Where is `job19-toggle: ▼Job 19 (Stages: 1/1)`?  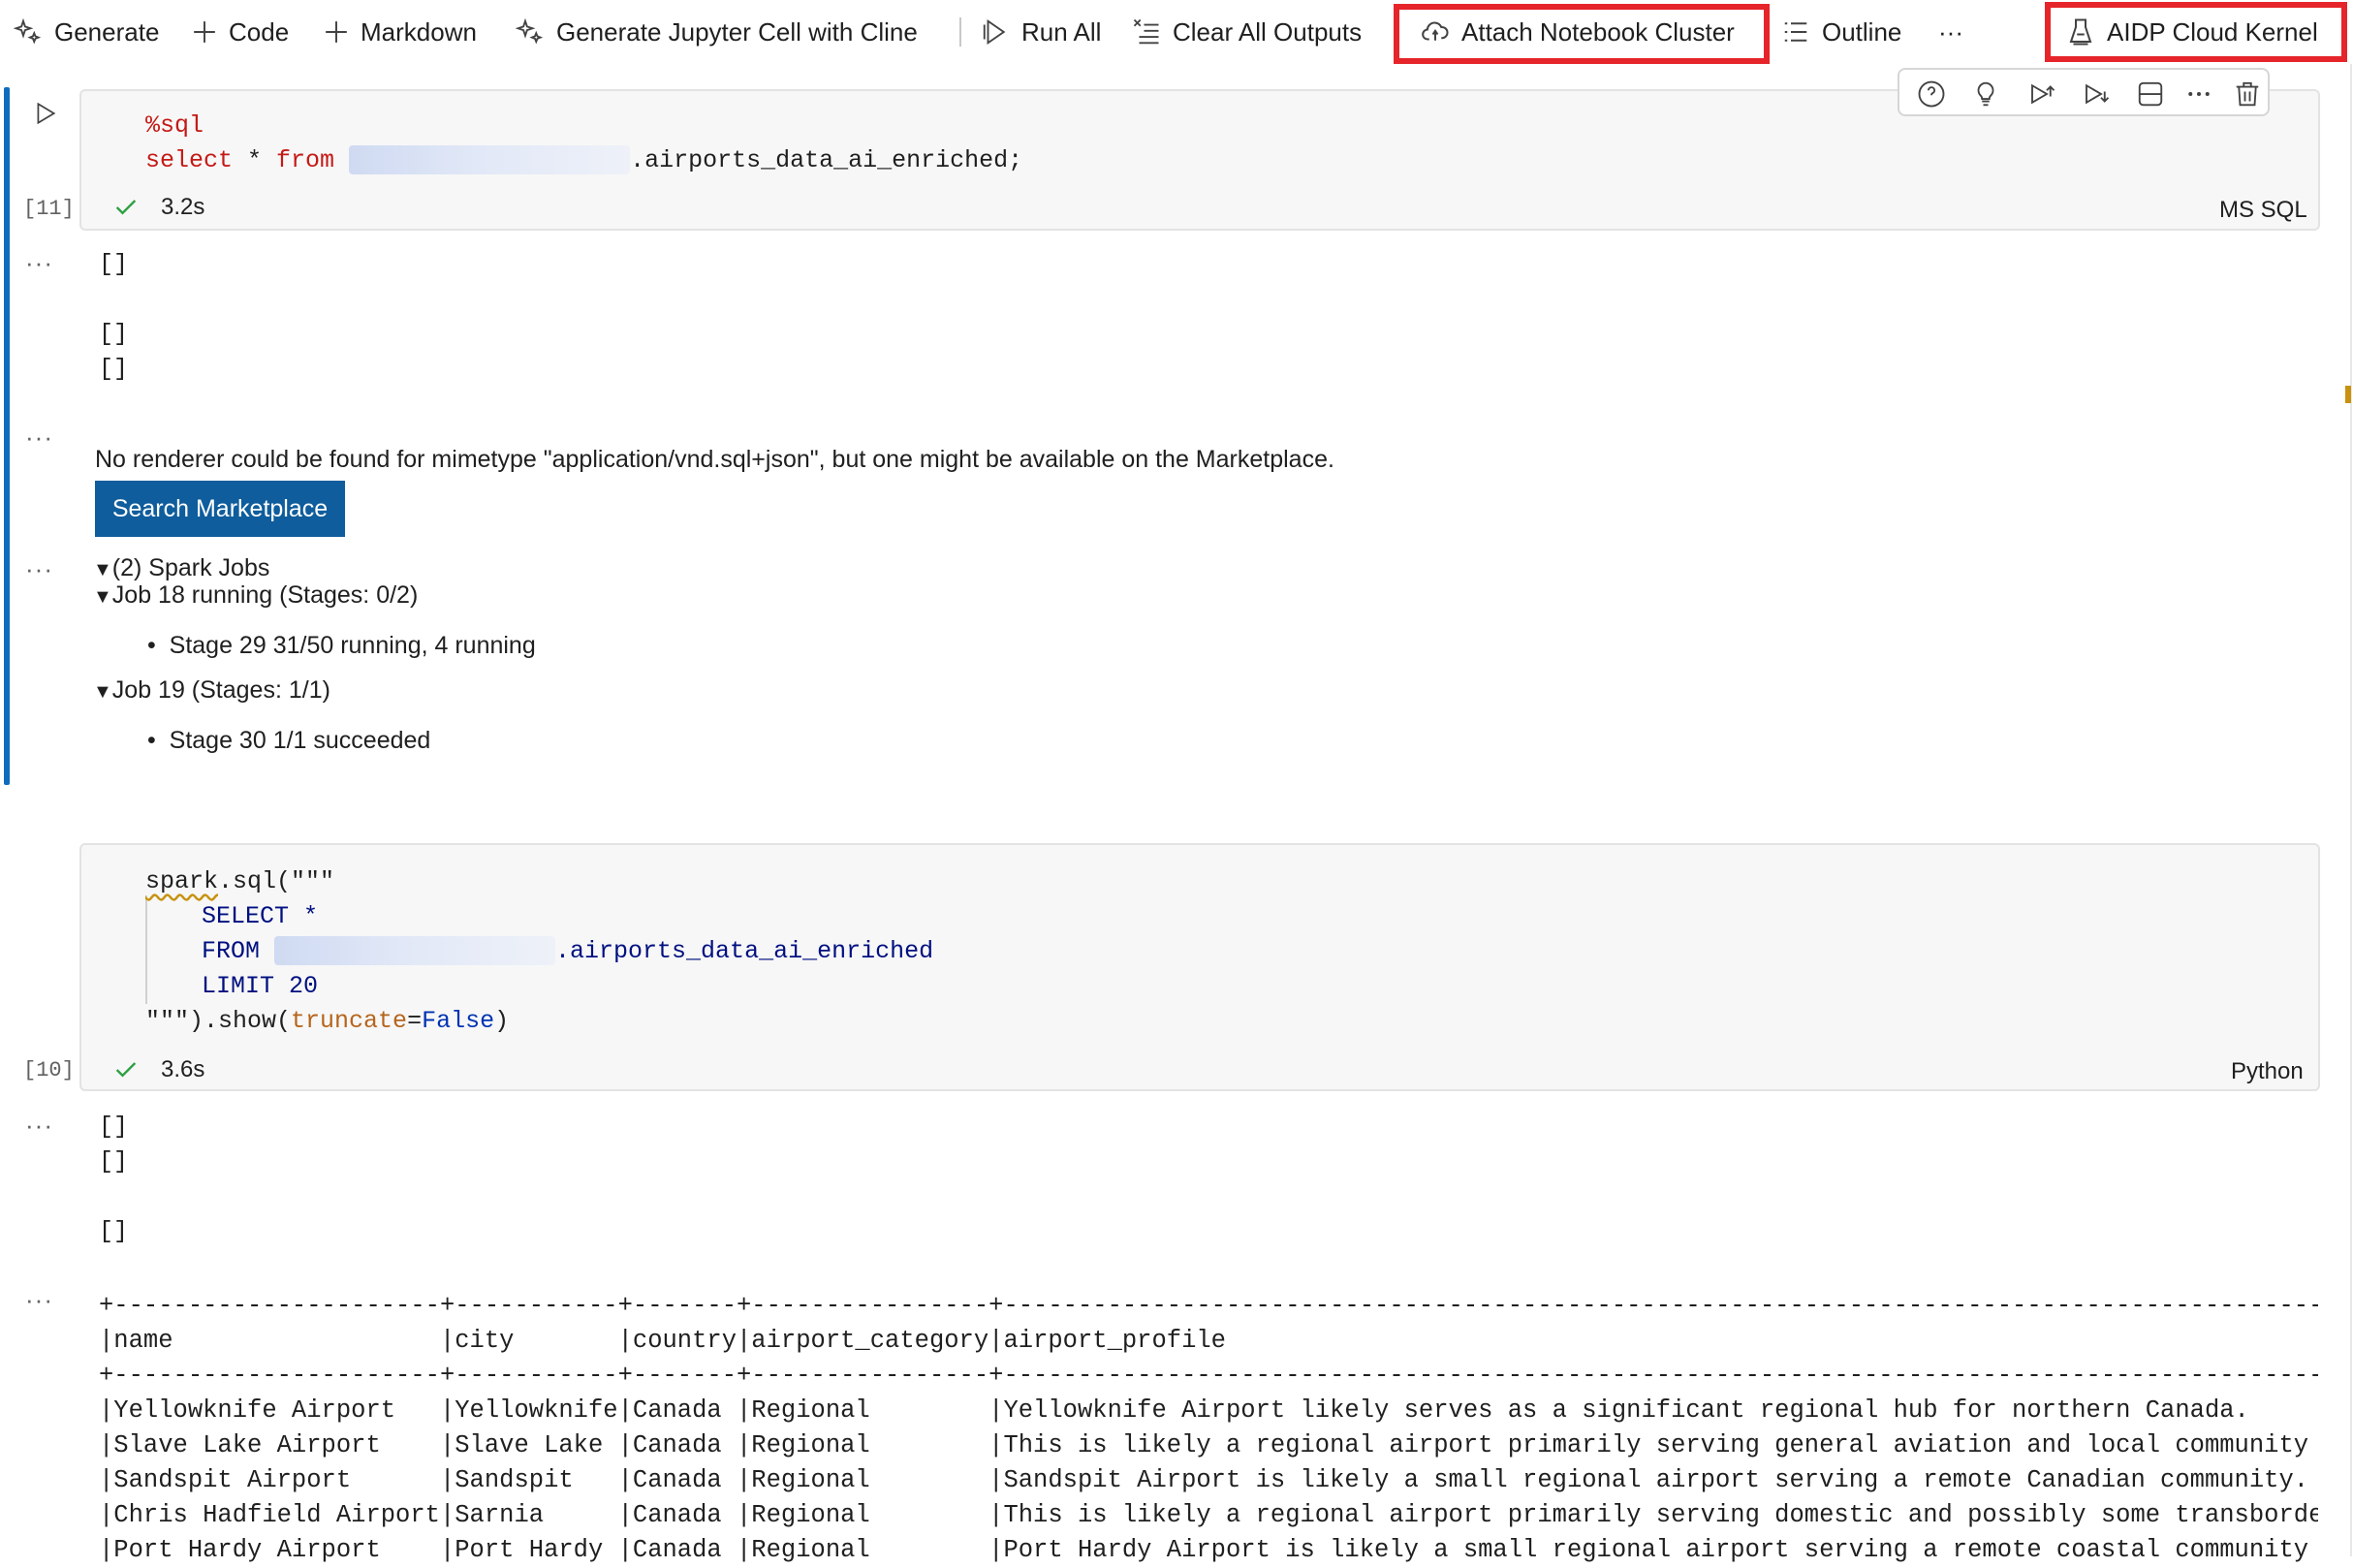 job19-toggle: ▼Job 19 (Stages: 1/1) is located at coordinates (211, 691).